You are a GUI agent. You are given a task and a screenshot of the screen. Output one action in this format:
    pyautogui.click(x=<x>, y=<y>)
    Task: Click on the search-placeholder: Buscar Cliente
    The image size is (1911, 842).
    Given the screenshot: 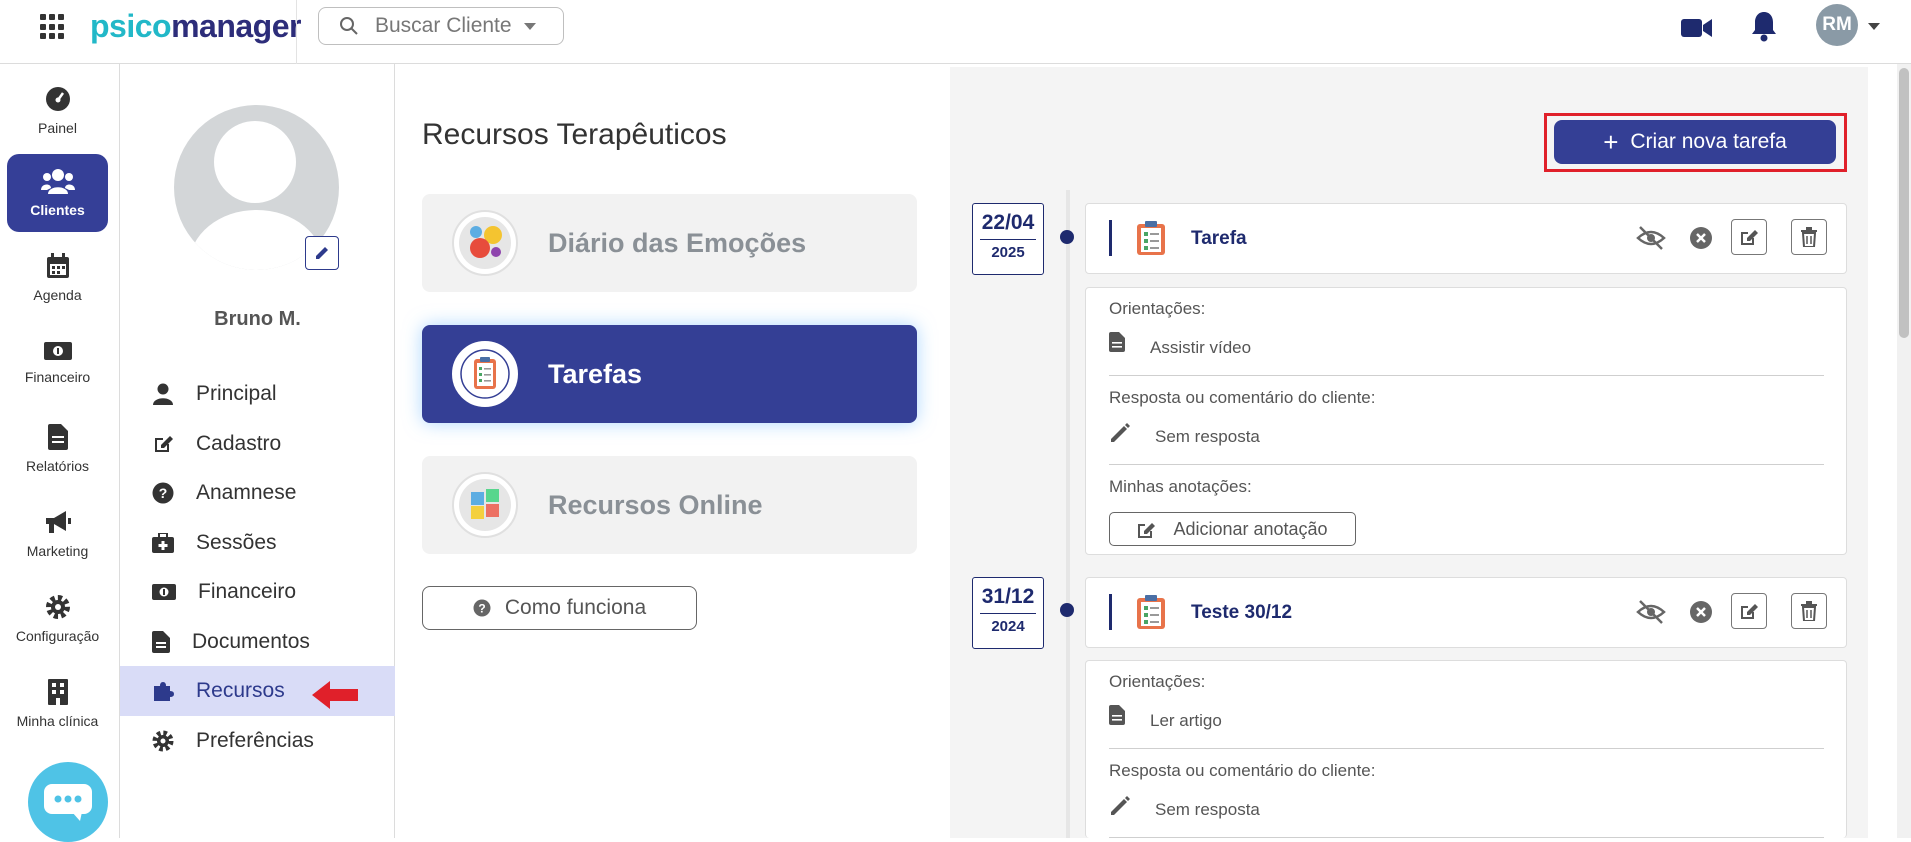 What is the action you would take?
    pyautogui.click(x=443, y=25)
    